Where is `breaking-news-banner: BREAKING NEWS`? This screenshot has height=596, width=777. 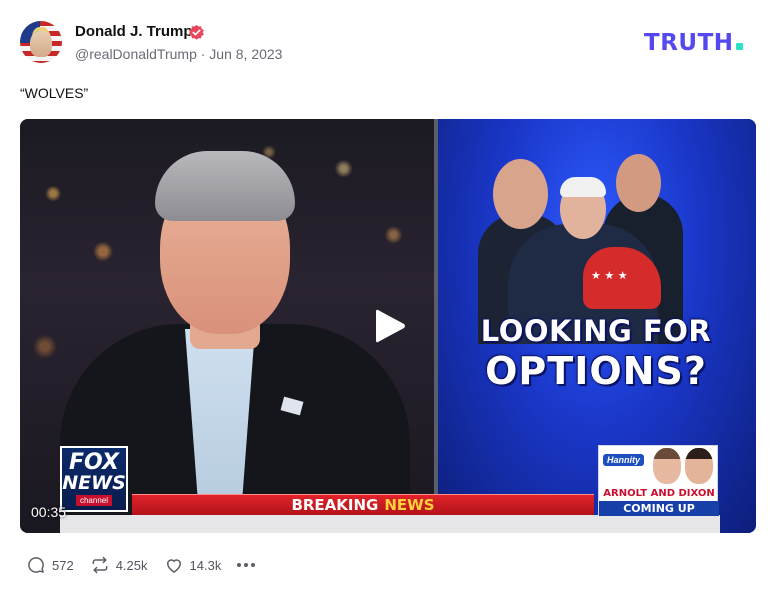 breaking-news-banner: BREAKING NEWS is located at coordinates (363, 504).